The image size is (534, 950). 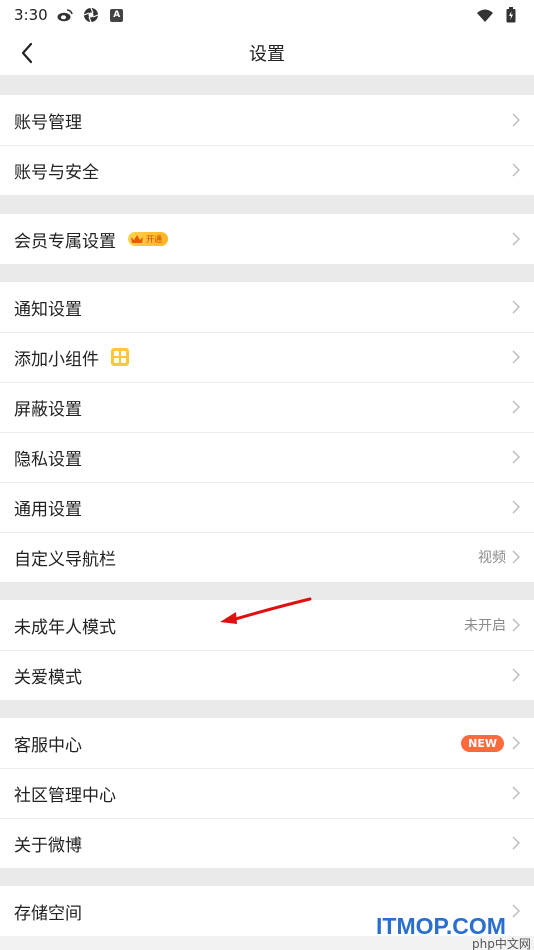 What do you see at coordinates (267, 170) in the screenshot?
I see `settings-row-account-security: 账号与安全` at bounding box center [267, 170].